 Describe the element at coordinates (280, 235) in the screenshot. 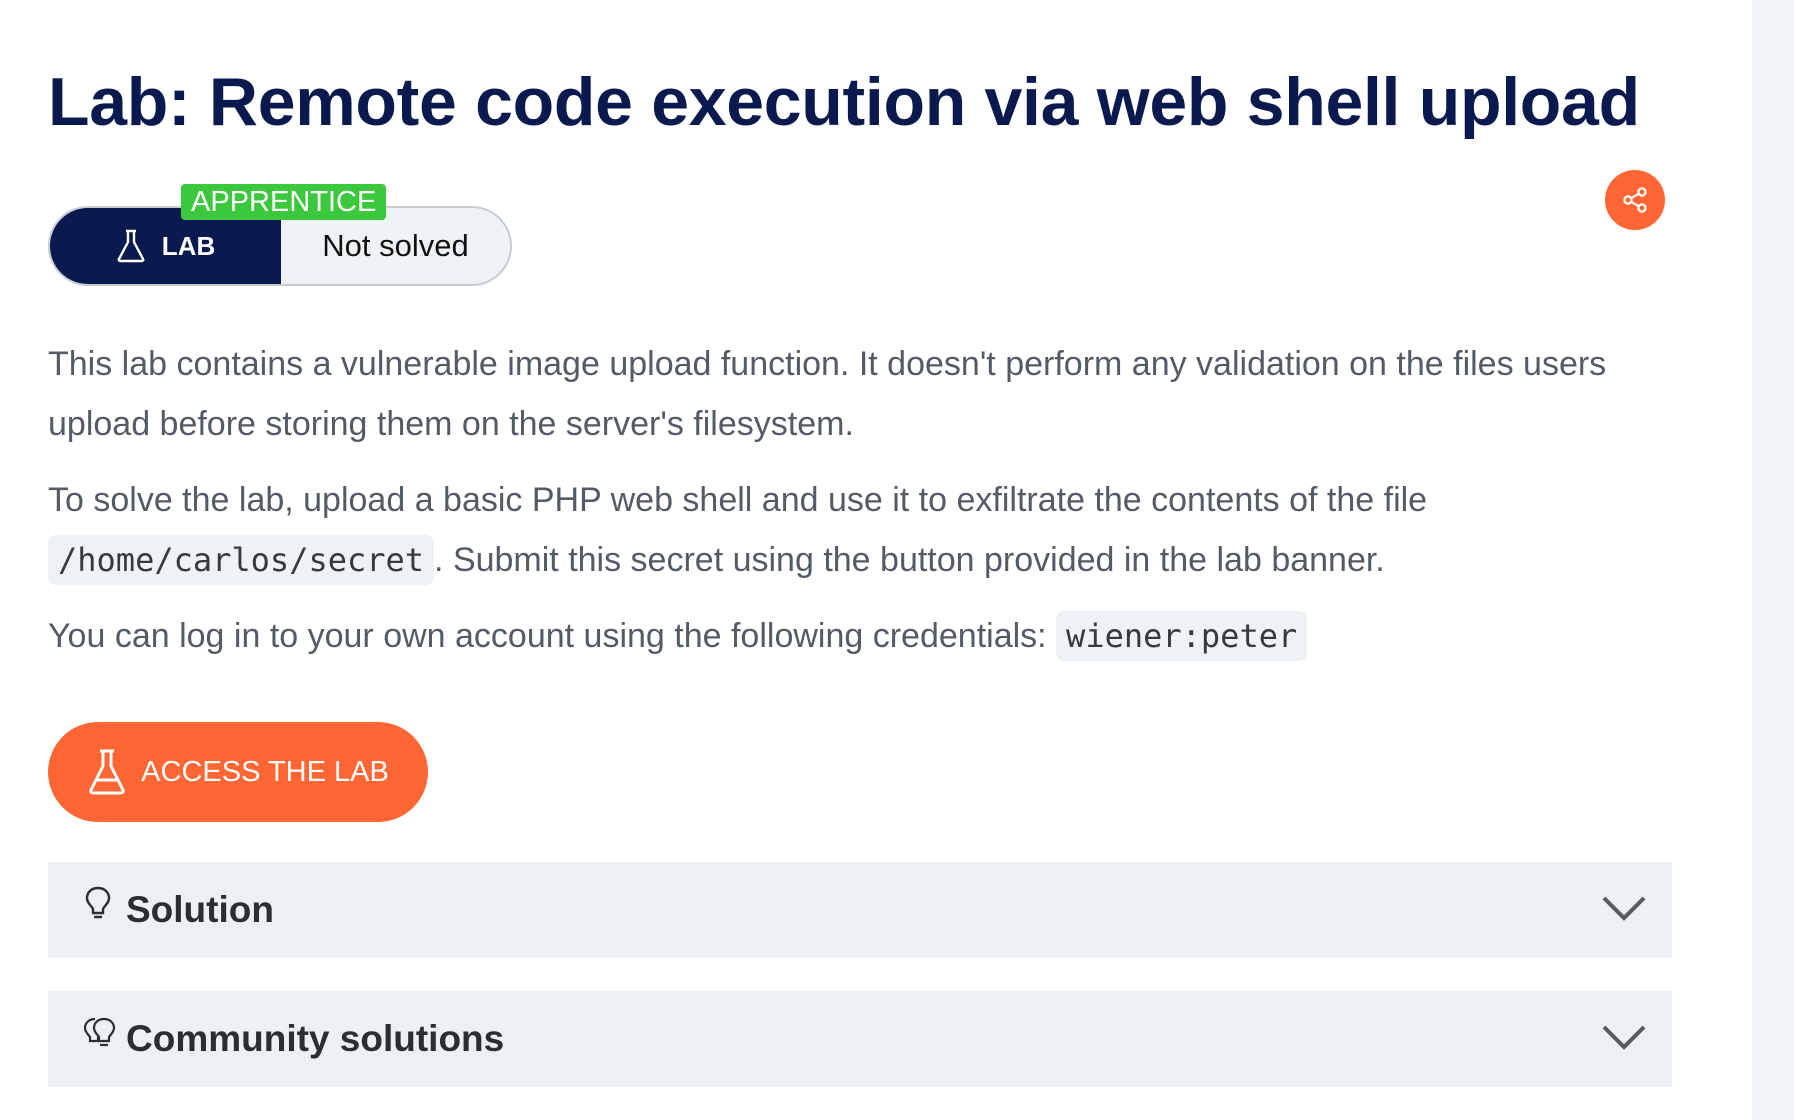

I see `lab-status-widget: LAB Not solved APPRENTICE` at that location.